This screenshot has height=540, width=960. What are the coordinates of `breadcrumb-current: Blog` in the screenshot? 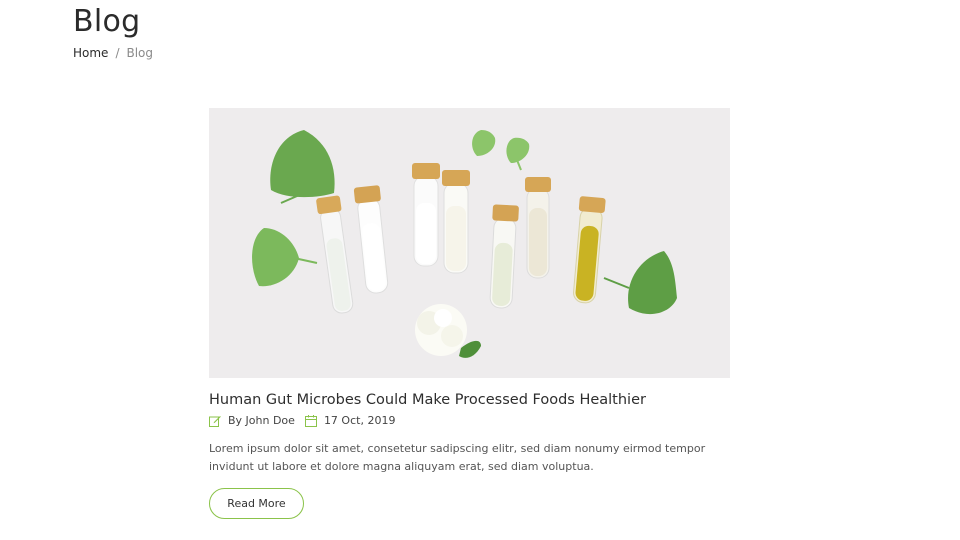 It's located at (140, 53).